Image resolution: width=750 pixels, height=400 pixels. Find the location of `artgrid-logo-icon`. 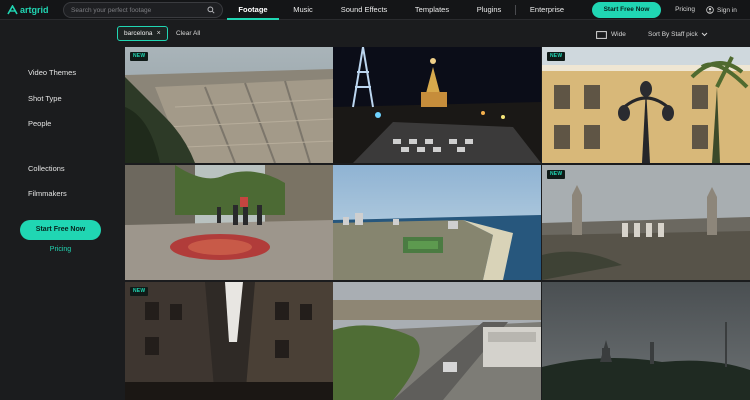

artgrid-logo-icon is located at coordinates (12, 10).